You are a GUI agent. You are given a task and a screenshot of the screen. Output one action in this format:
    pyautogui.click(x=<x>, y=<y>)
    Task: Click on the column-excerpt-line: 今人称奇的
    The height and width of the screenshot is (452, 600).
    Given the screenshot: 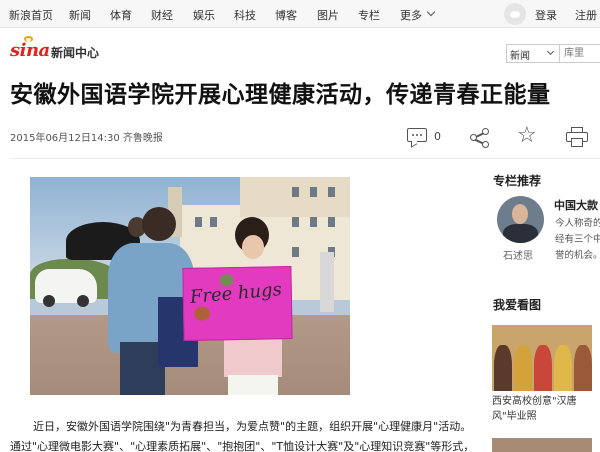 What is the action you would take?
    pyautogui.click(x=577, y=223)
    